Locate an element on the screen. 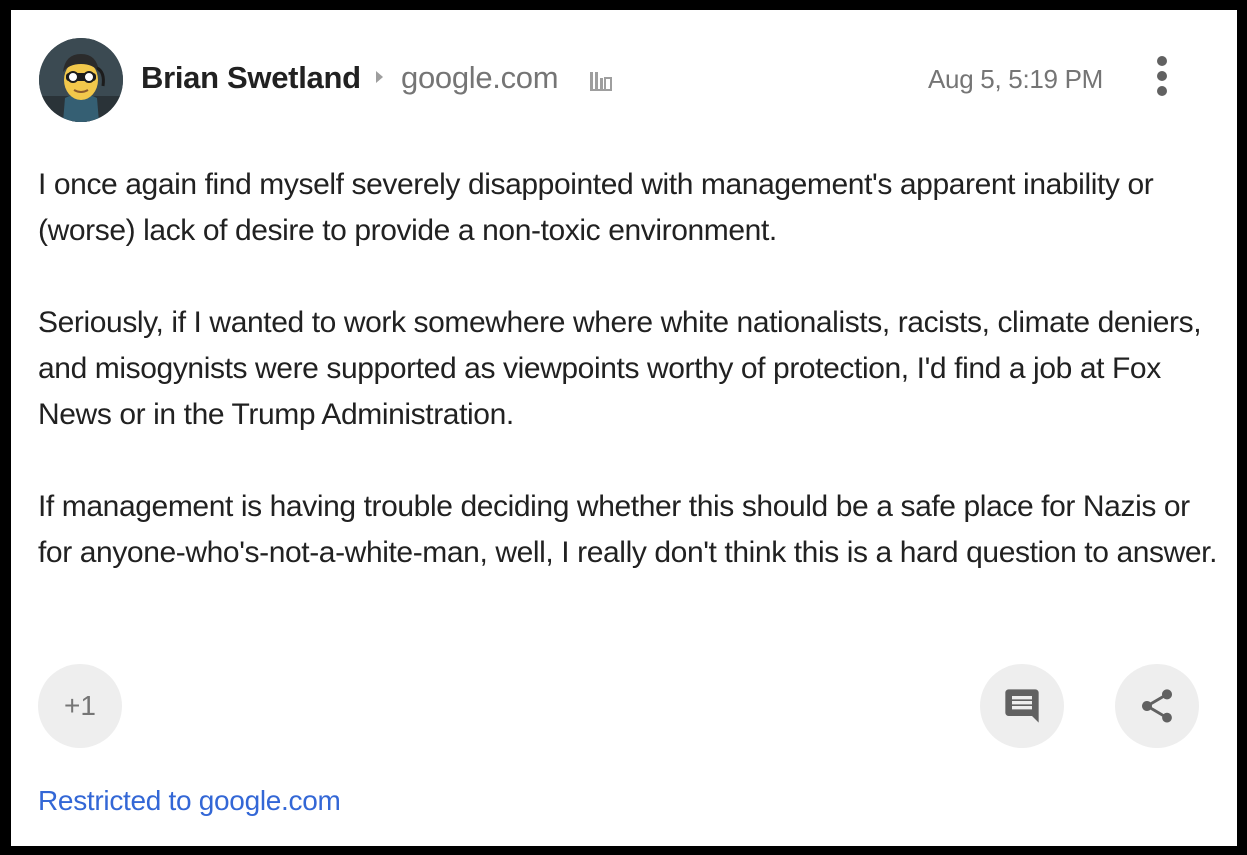 This screenshot has height=855, width=1247. domain-building-icon is located at coordinates (601, 83).